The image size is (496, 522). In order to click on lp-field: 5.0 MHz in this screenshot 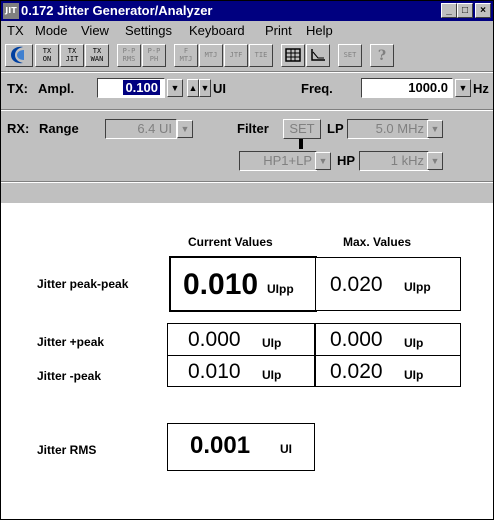, I will do `click(388, 129)`.